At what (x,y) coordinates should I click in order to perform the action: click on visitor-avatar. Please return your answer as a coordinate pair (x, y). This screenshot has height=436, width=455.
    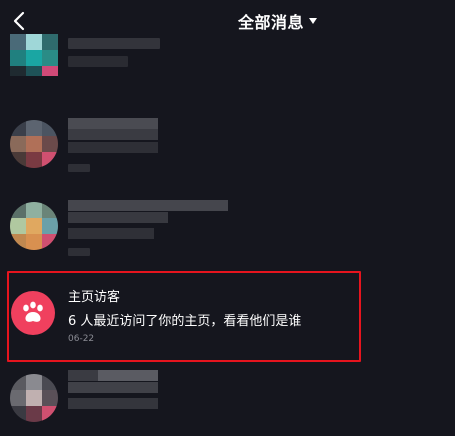
    Looking at the image, I should click on (33, 313).